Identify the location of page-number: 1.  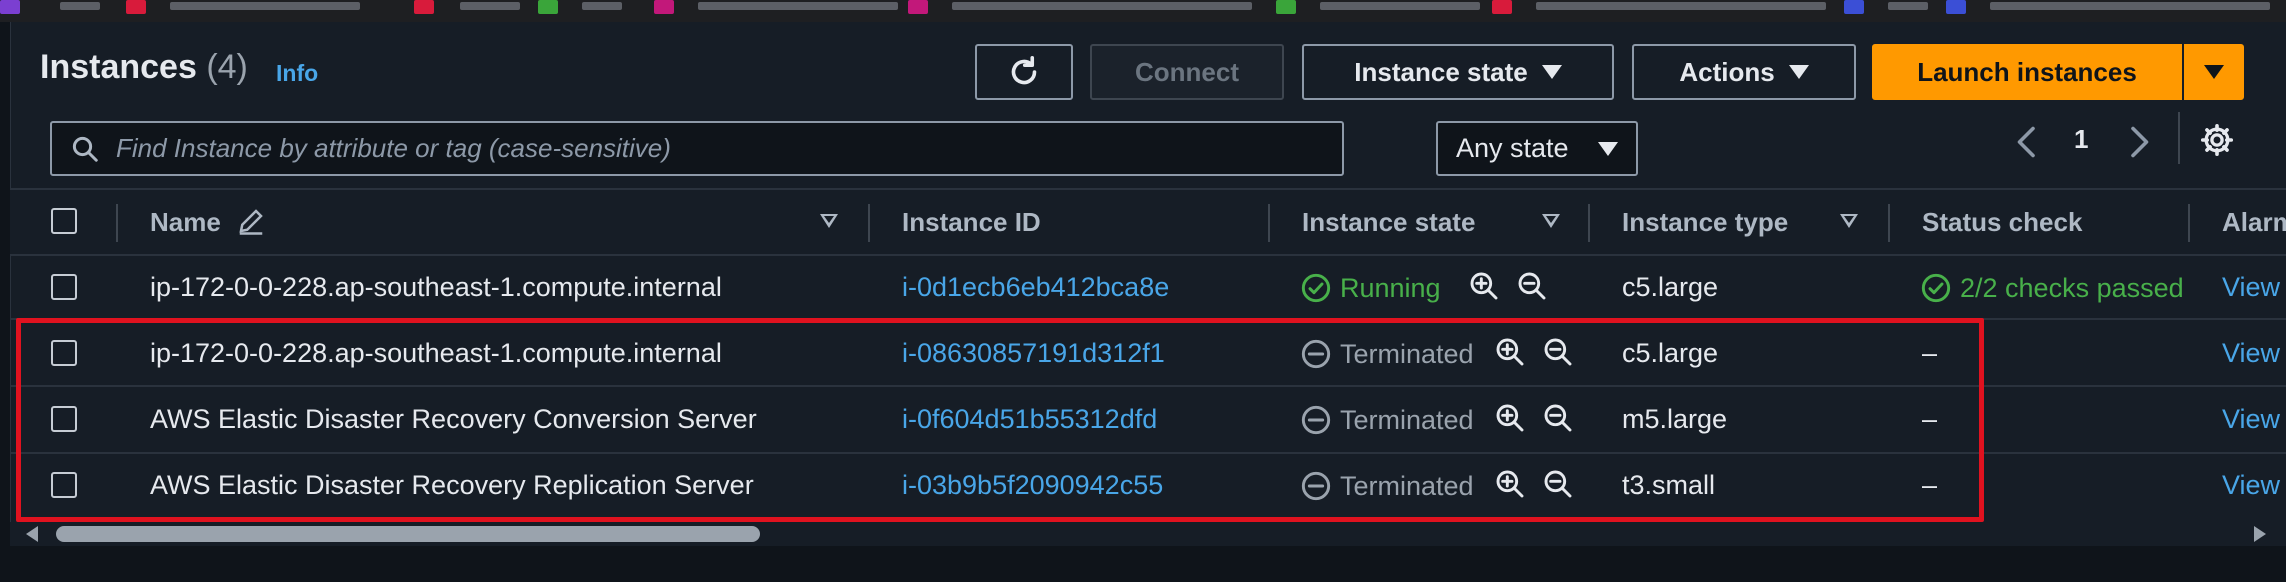
(2081, 139).